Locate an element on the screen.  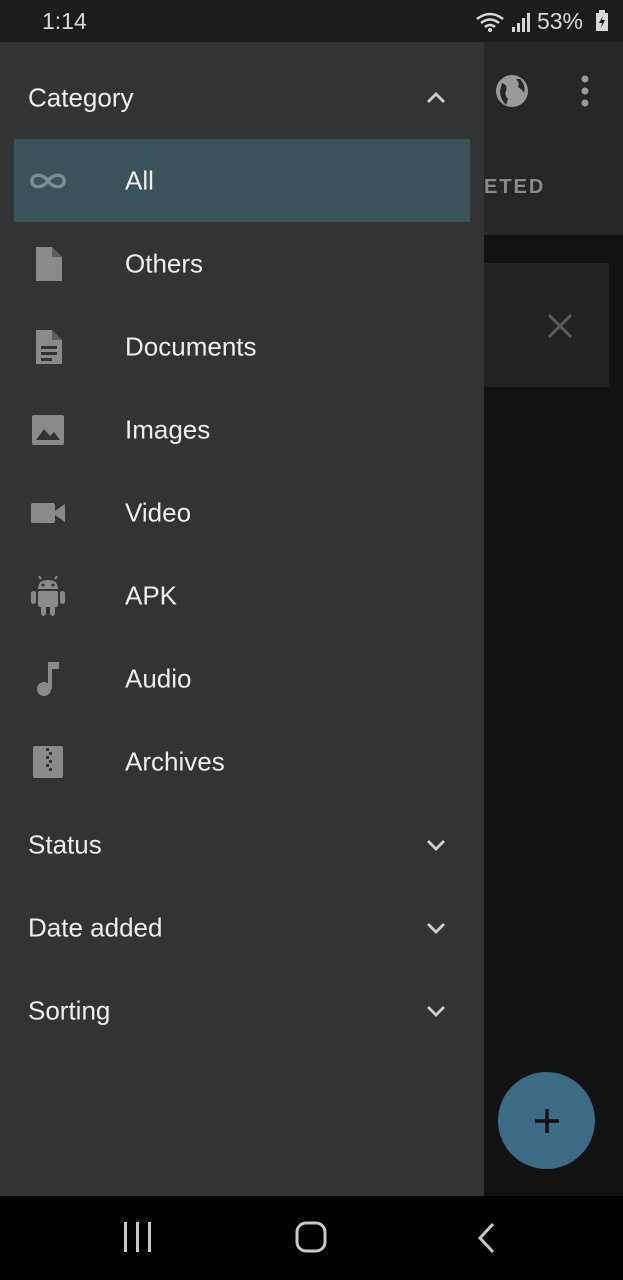
infinity-icon is located at coordinates (48, 181).